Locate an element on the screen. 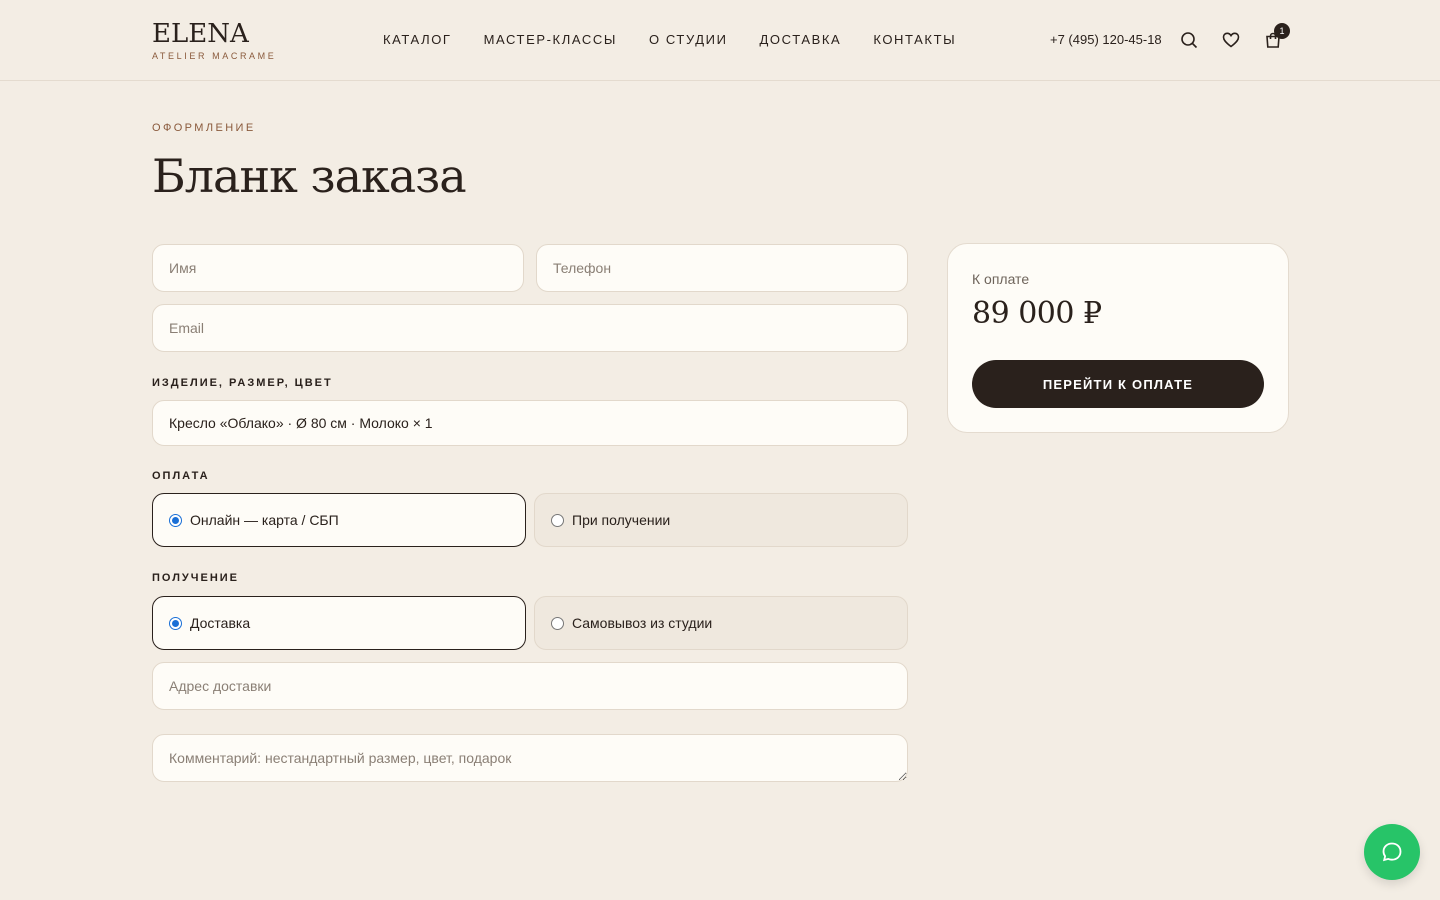 Image resolution: width=1440 pixels, height=900 pixels. delivery-option-courier-label: Доставка is located at coordinates (220, 623).